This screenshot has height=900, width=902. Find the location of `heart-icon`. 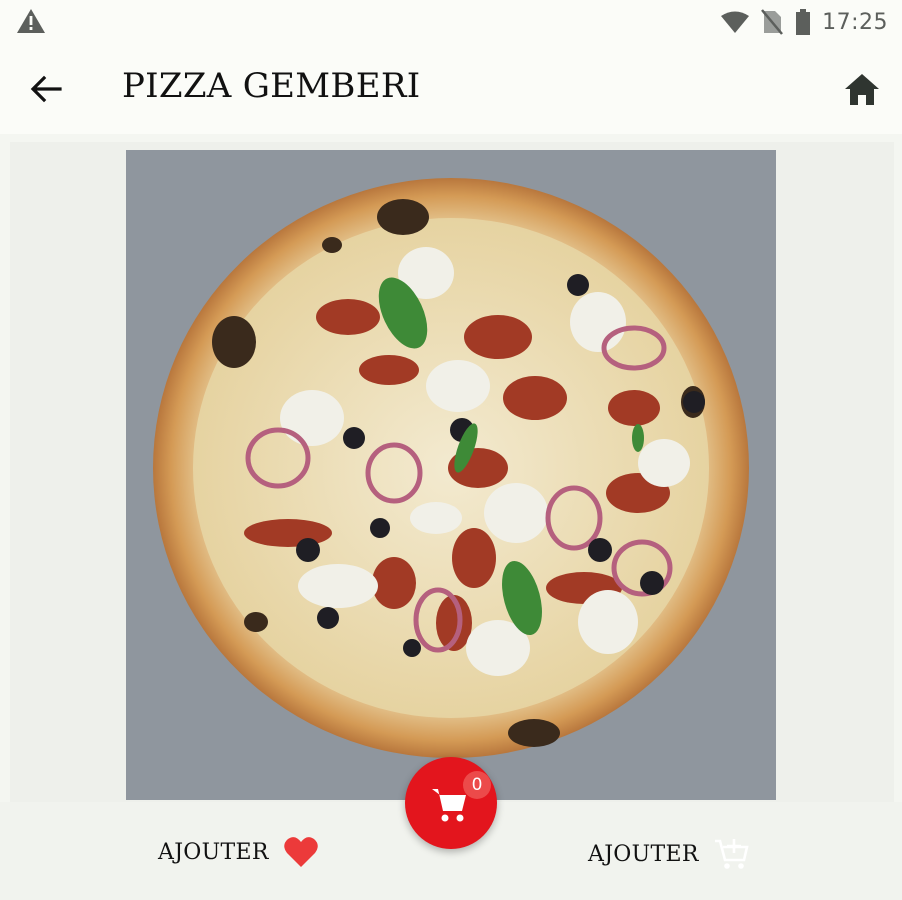

heart-icon is located at coordinates (300, 852).